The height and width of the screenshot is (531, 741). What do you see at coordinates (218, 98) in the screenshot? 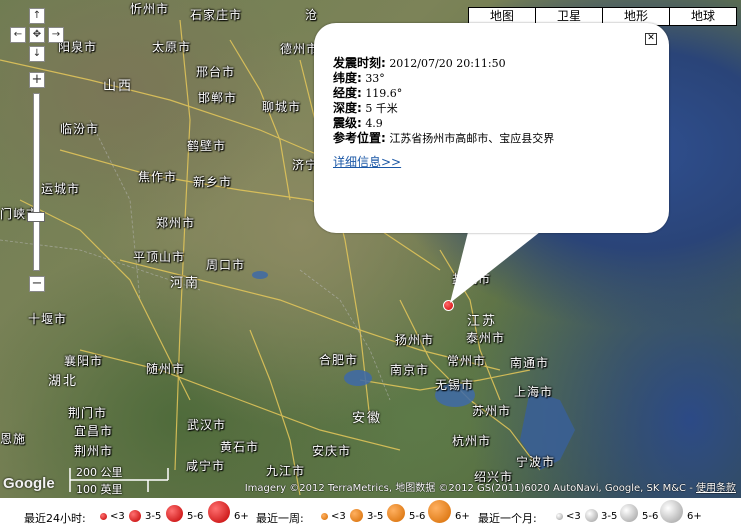
I see `city-handan: 邯郸市` at bounding box center [218, 98].